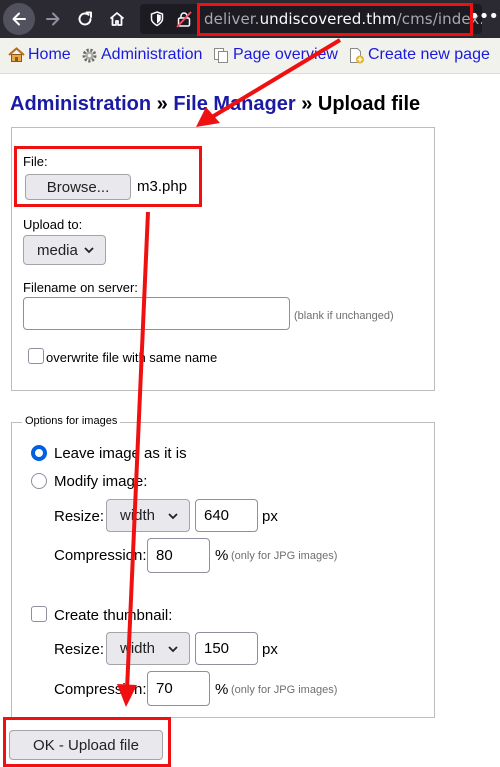 Image resolution: width=500 pixels, height=767 pixels. I want to click on resize-unit: px, so click(270, 516).